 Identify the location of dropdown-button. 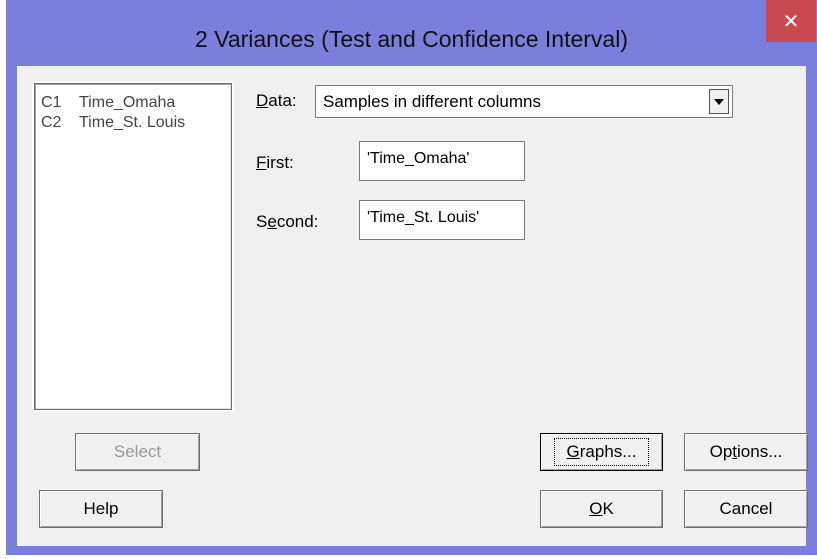
(719, 101).